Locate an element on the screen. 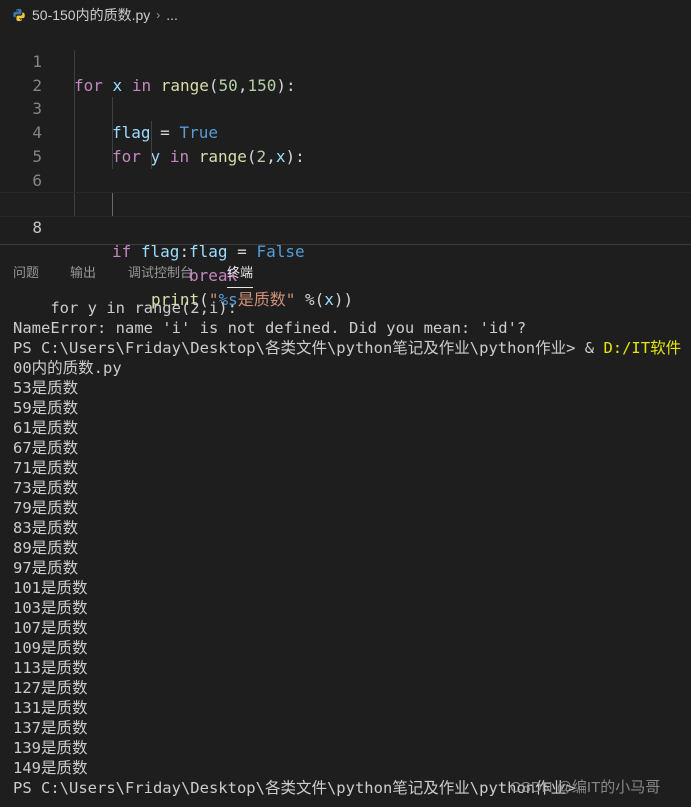  tab-terminal: 终端 is located at coordinates (240, 275).